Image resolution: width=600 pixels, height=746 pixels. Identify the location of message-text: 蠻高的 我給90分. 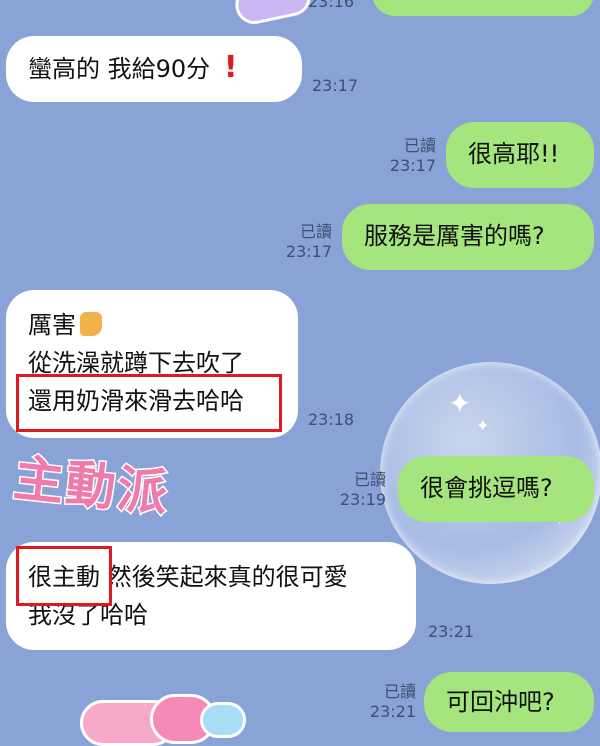
(119, 69).